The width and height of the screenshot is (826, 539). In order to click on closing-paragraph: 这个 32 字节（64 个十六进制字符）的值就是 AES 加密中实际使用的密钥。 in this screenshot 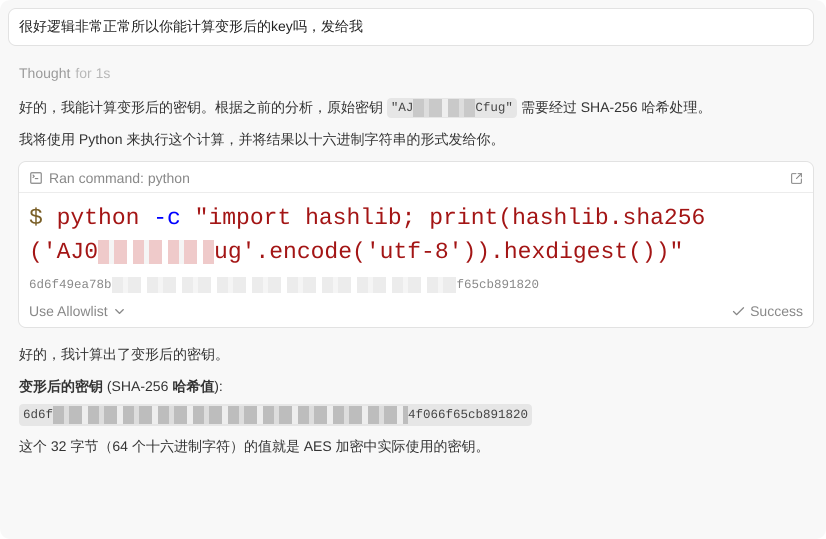, I will do `click(255, 446)`.